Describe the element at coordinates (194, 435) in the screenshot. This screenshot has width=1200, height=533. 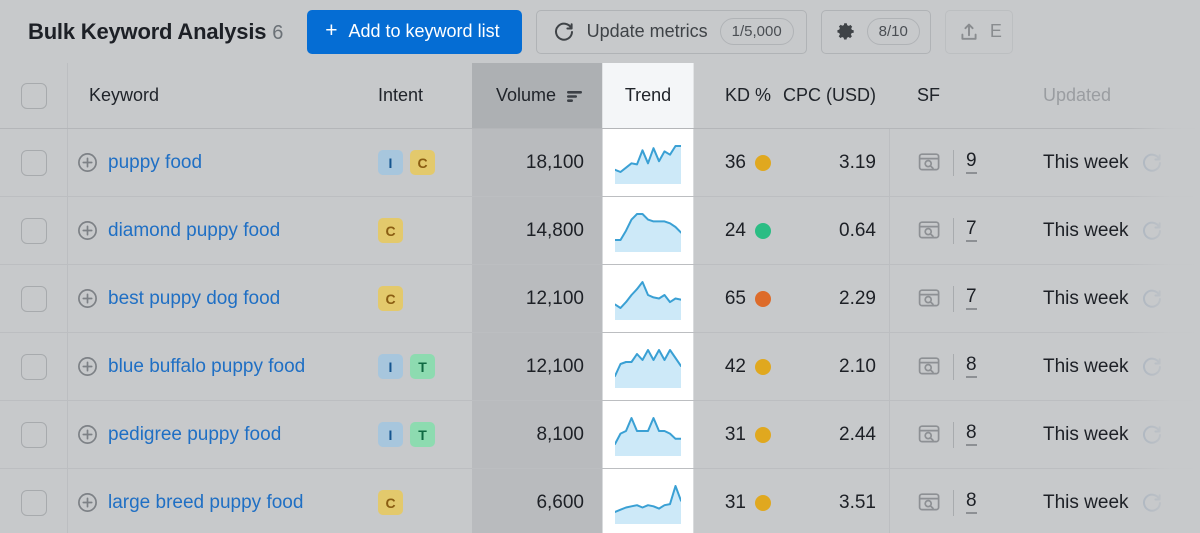
I see `keyword-link: pedigree puppy food` at that location.